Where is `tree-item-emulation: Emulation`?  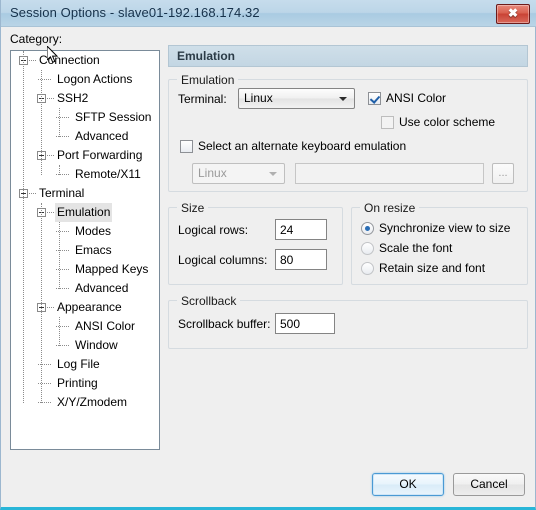 tree-item-emulation: Emulation is located at coordinates (85, 212).